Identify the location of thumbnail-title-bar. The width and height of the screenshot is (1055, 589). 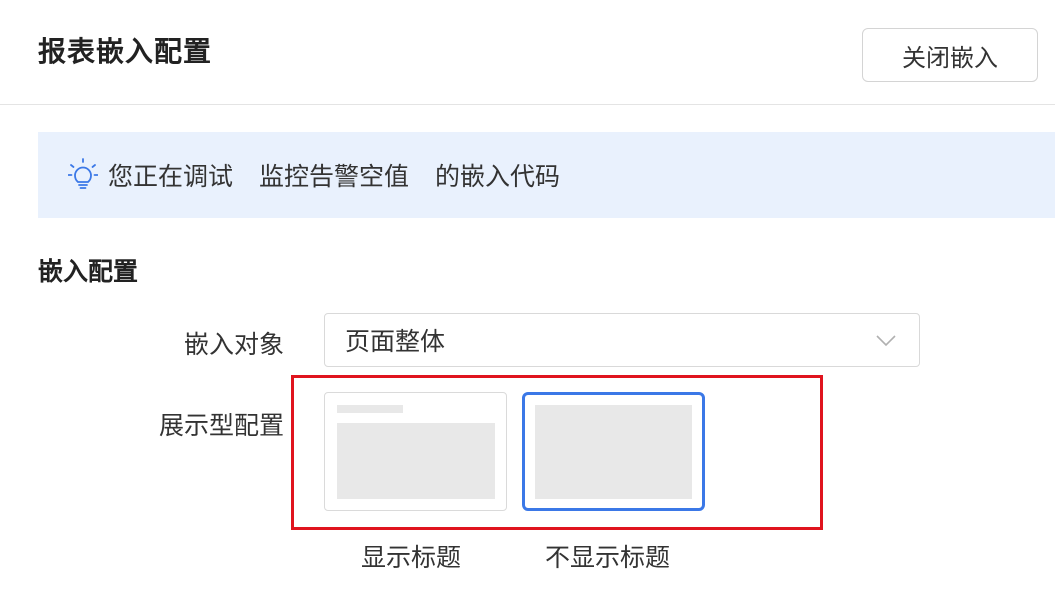
(370, 409).